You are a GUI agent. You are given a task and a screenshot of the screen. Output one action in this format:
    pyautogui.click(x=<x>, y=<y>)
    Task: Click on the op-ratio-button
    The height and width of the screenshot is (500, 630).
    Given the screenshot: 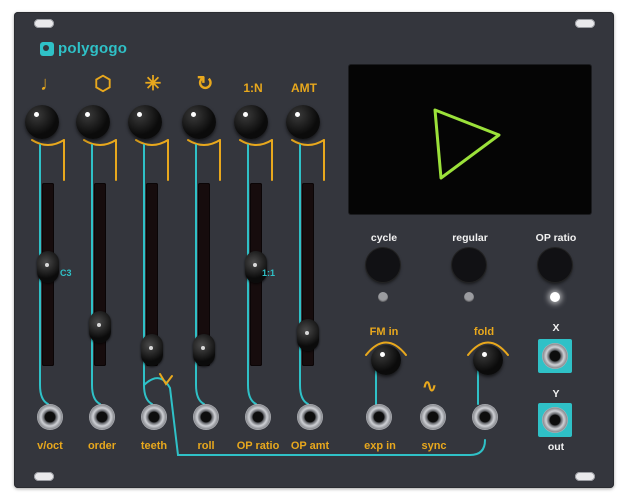 What is the action you would take?
    pyautogui.click(x=555, y=265)
    